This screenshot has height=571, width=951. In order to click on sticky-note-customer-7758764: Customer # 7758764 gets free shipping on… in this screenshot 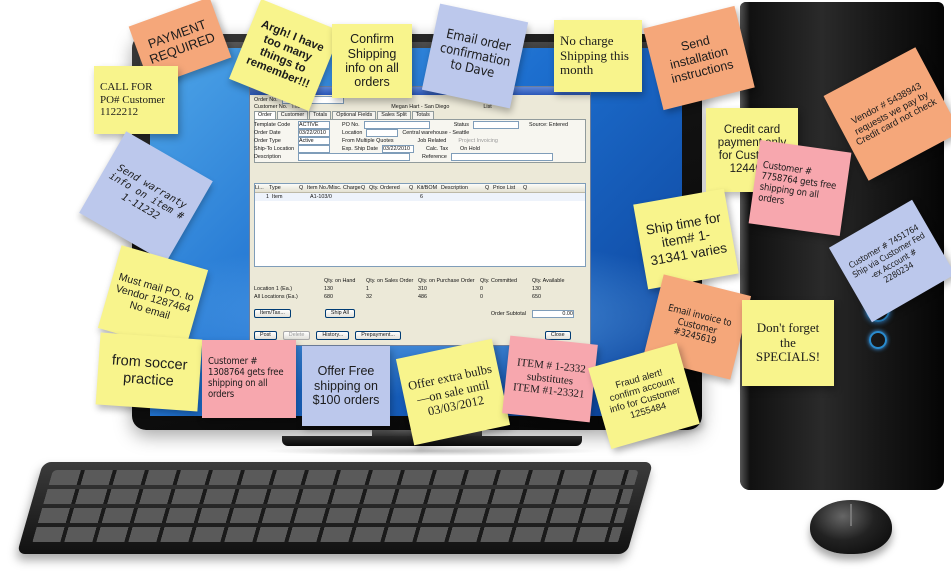, I will do `click(800, 188)`.